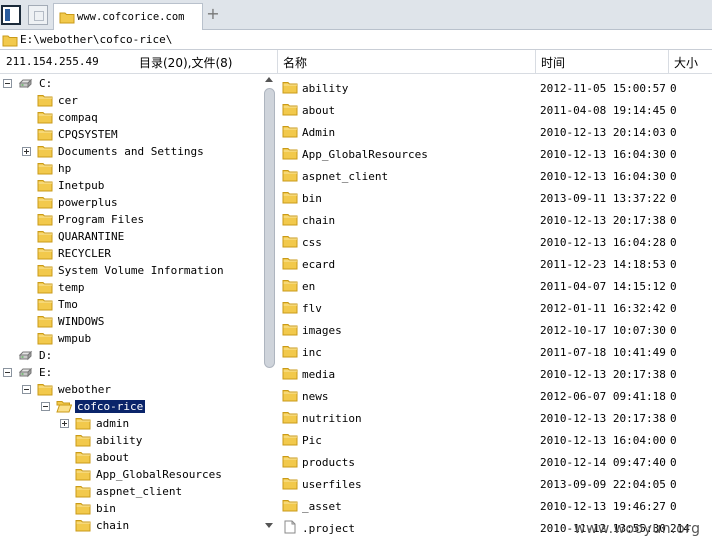  Describe the element at coordinates (495, 219) in the screenshot. I see `file-row: chain 2010-12-13 20:17:38 0` at that location.